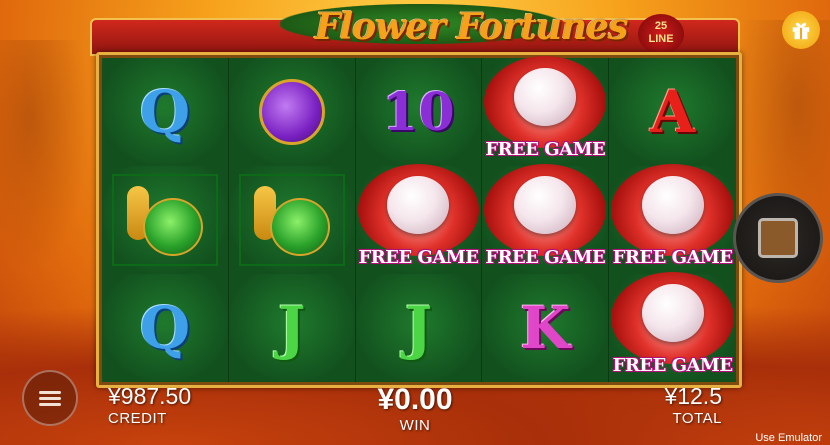 This screenshot has width=830, height=445. I want to click on symbol-a: A, so click(673, 112).